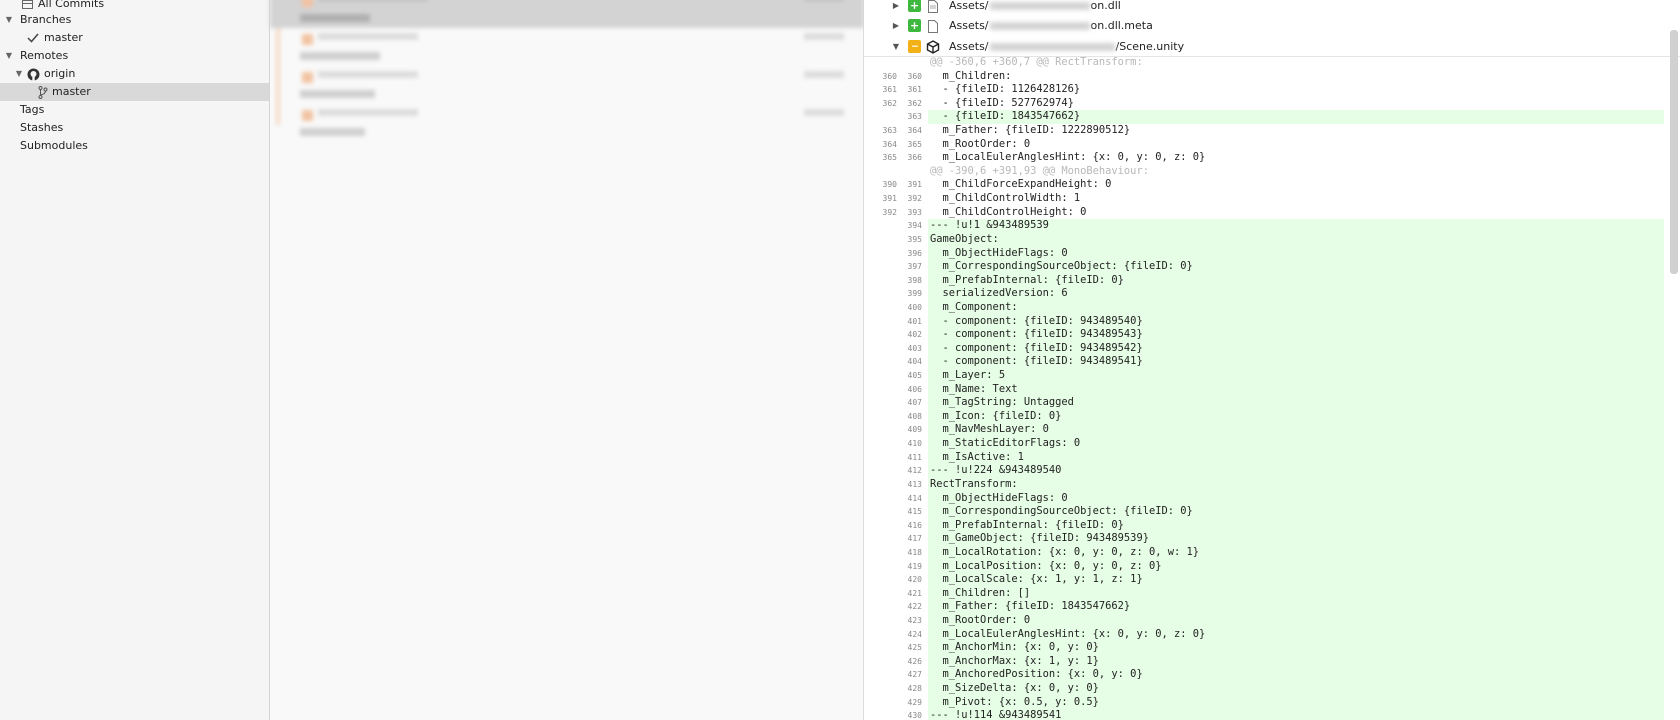 This screenshot has height=720, width=1680. What do you see at coordinates (1036, 62) in the screenshot?
I see `diff-line-code: @@ -360,6 +360,7 @@ RectTransform:` at bounding box center [1036, 62].